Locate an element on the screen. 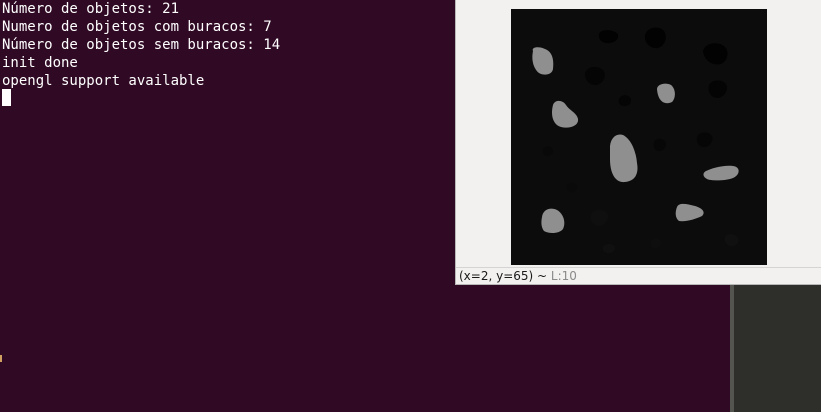  terminal-line: opengl support available is located at coordinates (103, 81).